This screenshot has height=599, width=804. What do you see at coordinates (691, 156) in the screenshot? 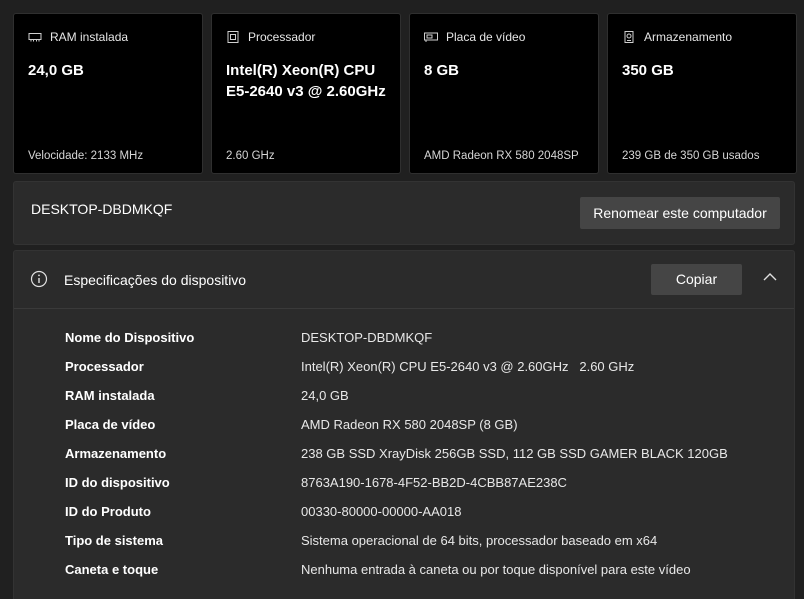
I see `card-storage-footer: 239 GB de 350 GB usados` at bounding box center [691, 156].